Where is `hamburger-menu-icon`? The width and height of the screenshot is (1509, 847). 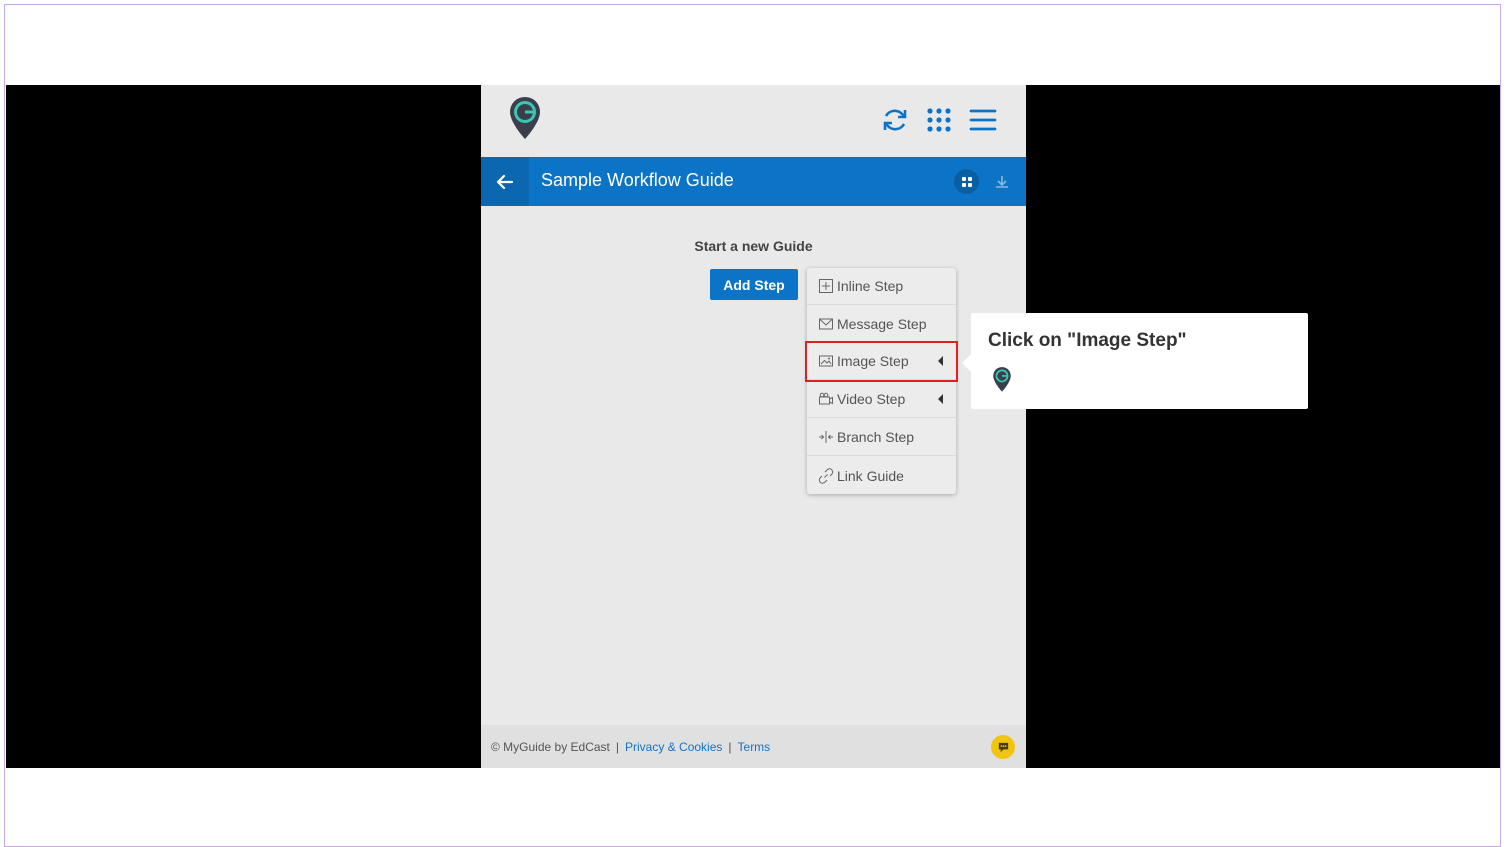
hamburger-menu-icon is located at coordinates (983, 120).